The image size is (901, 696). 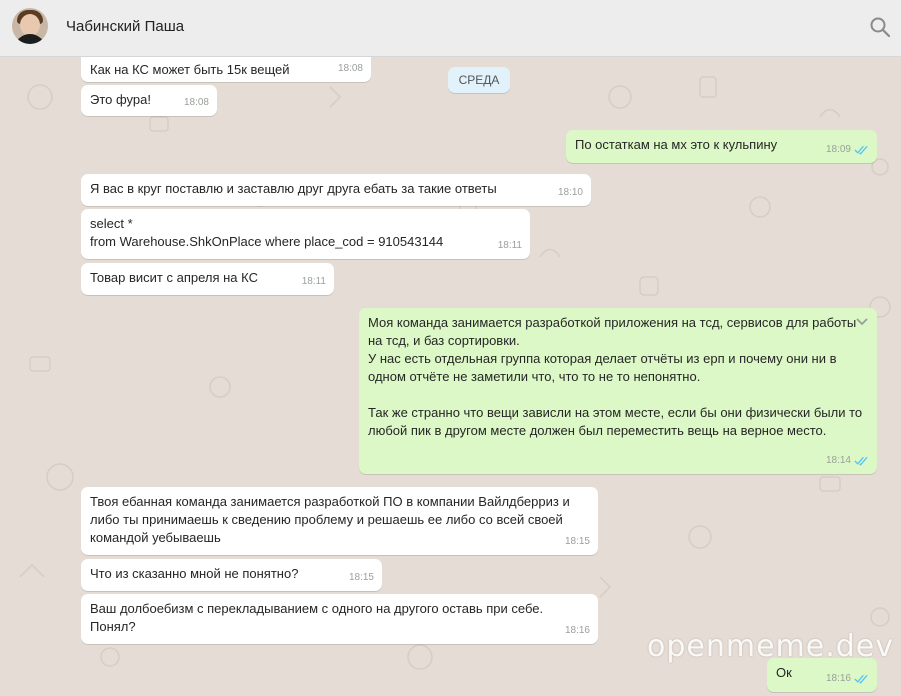 What do you see at coordinates (149, 100) in the screenshot?
I see `message-bubble-incoming: Это фура! 18:08` at bounding box center [149, 100].